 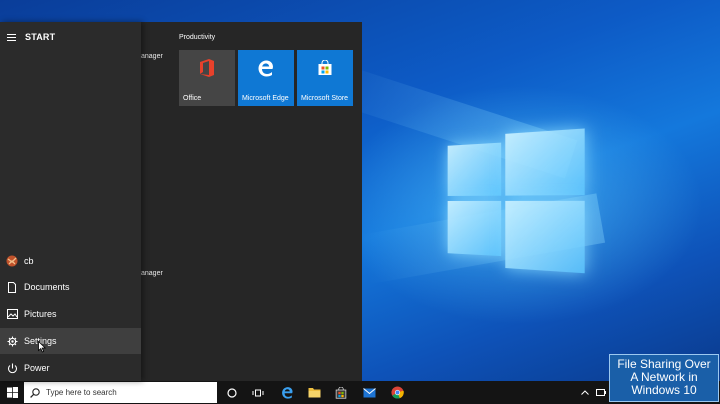 I want to click on document-icon, so click(x=12, y=287).